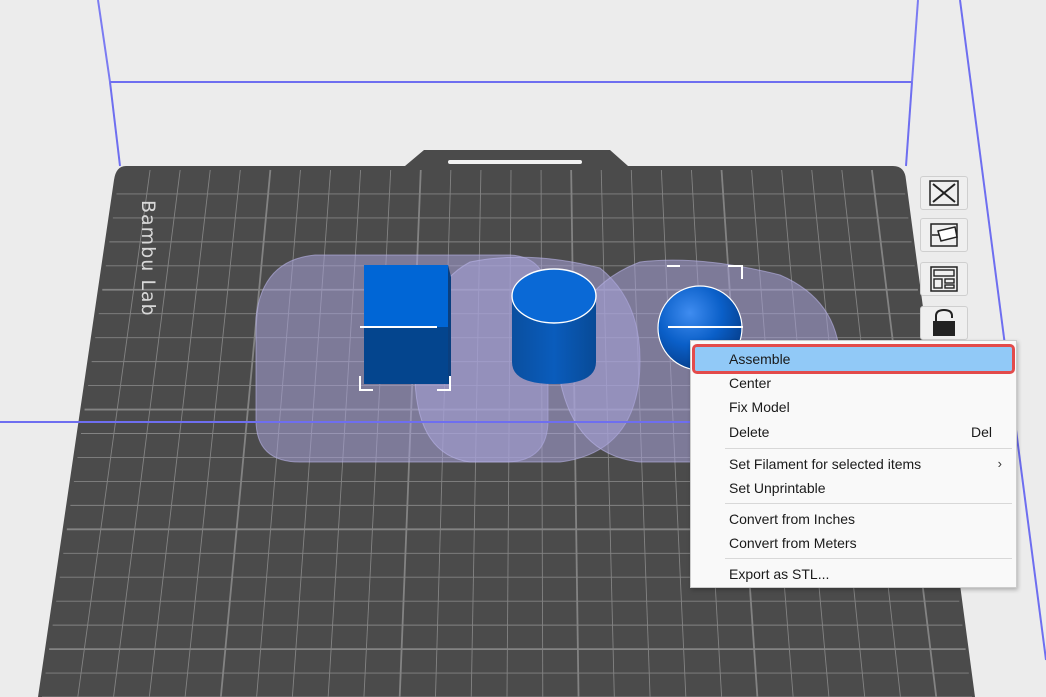 The height and width of the screenshot is (697, 1046). What do you see at coordinates (760, 359) in the screenshot?
I see `menu-item-label: Assemble` at bounding box center [760, 359].